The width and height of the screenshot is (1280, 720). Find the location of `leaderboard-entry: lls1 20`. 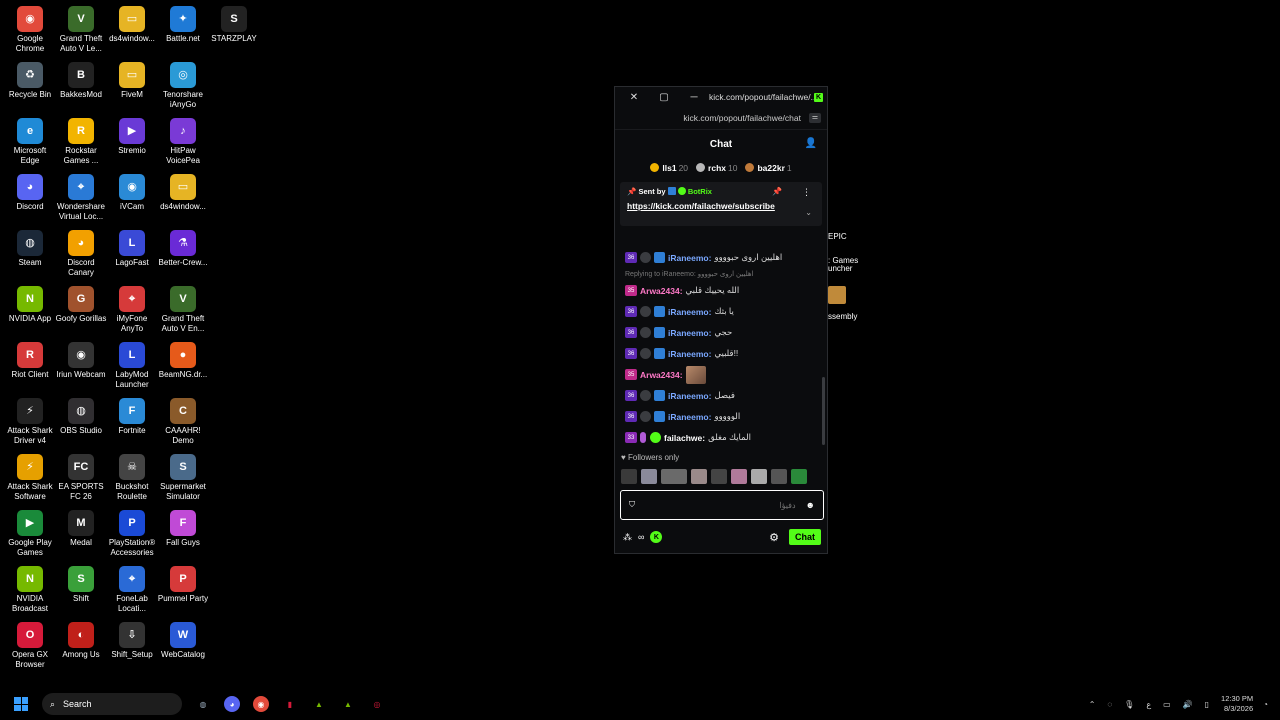

leaderboard-entry: lls1 20 is located at coordinates (669, 168).